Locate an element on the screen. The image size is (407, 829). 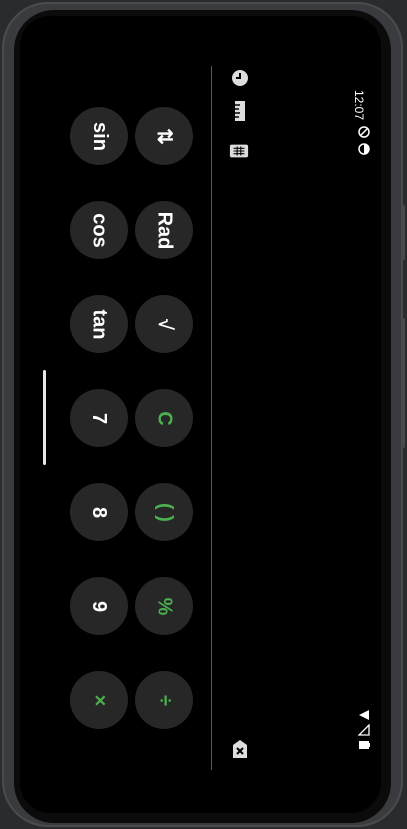
tan-button: tan is located at coordinates (99, 324).